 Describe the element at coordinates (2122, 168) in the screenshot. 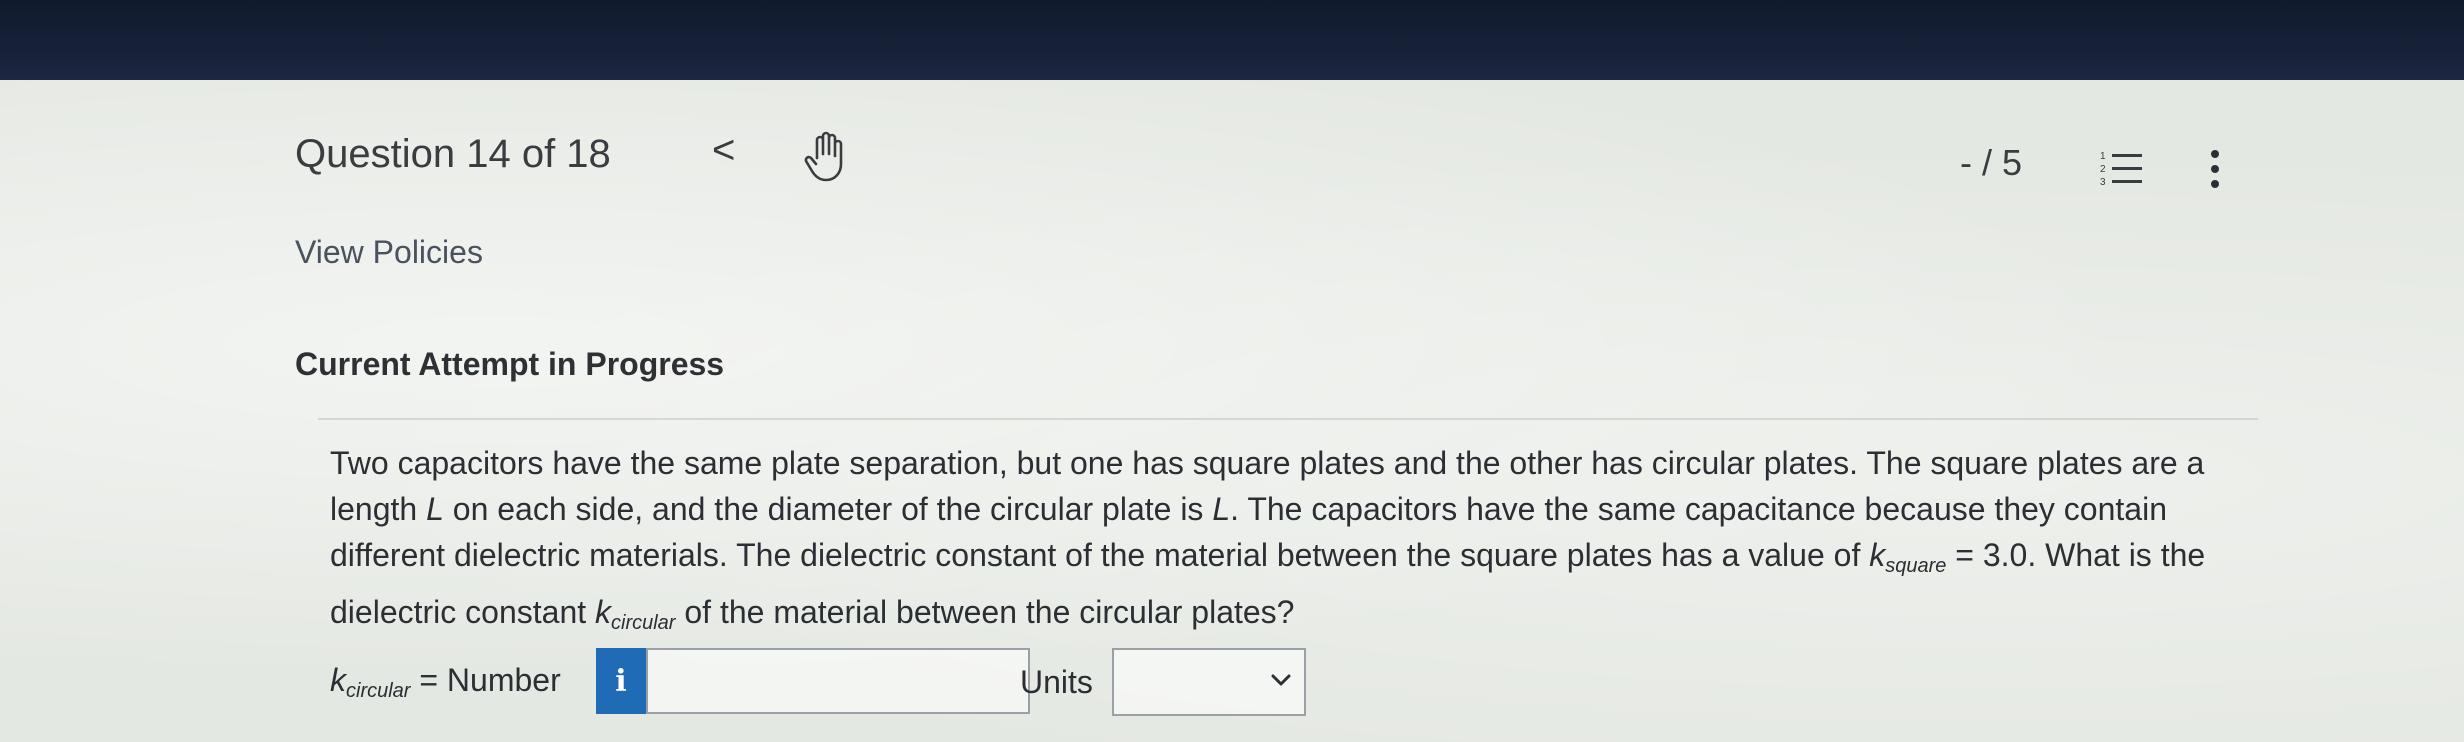

I see `numbered-list-icon: 1 2 3` at that location.